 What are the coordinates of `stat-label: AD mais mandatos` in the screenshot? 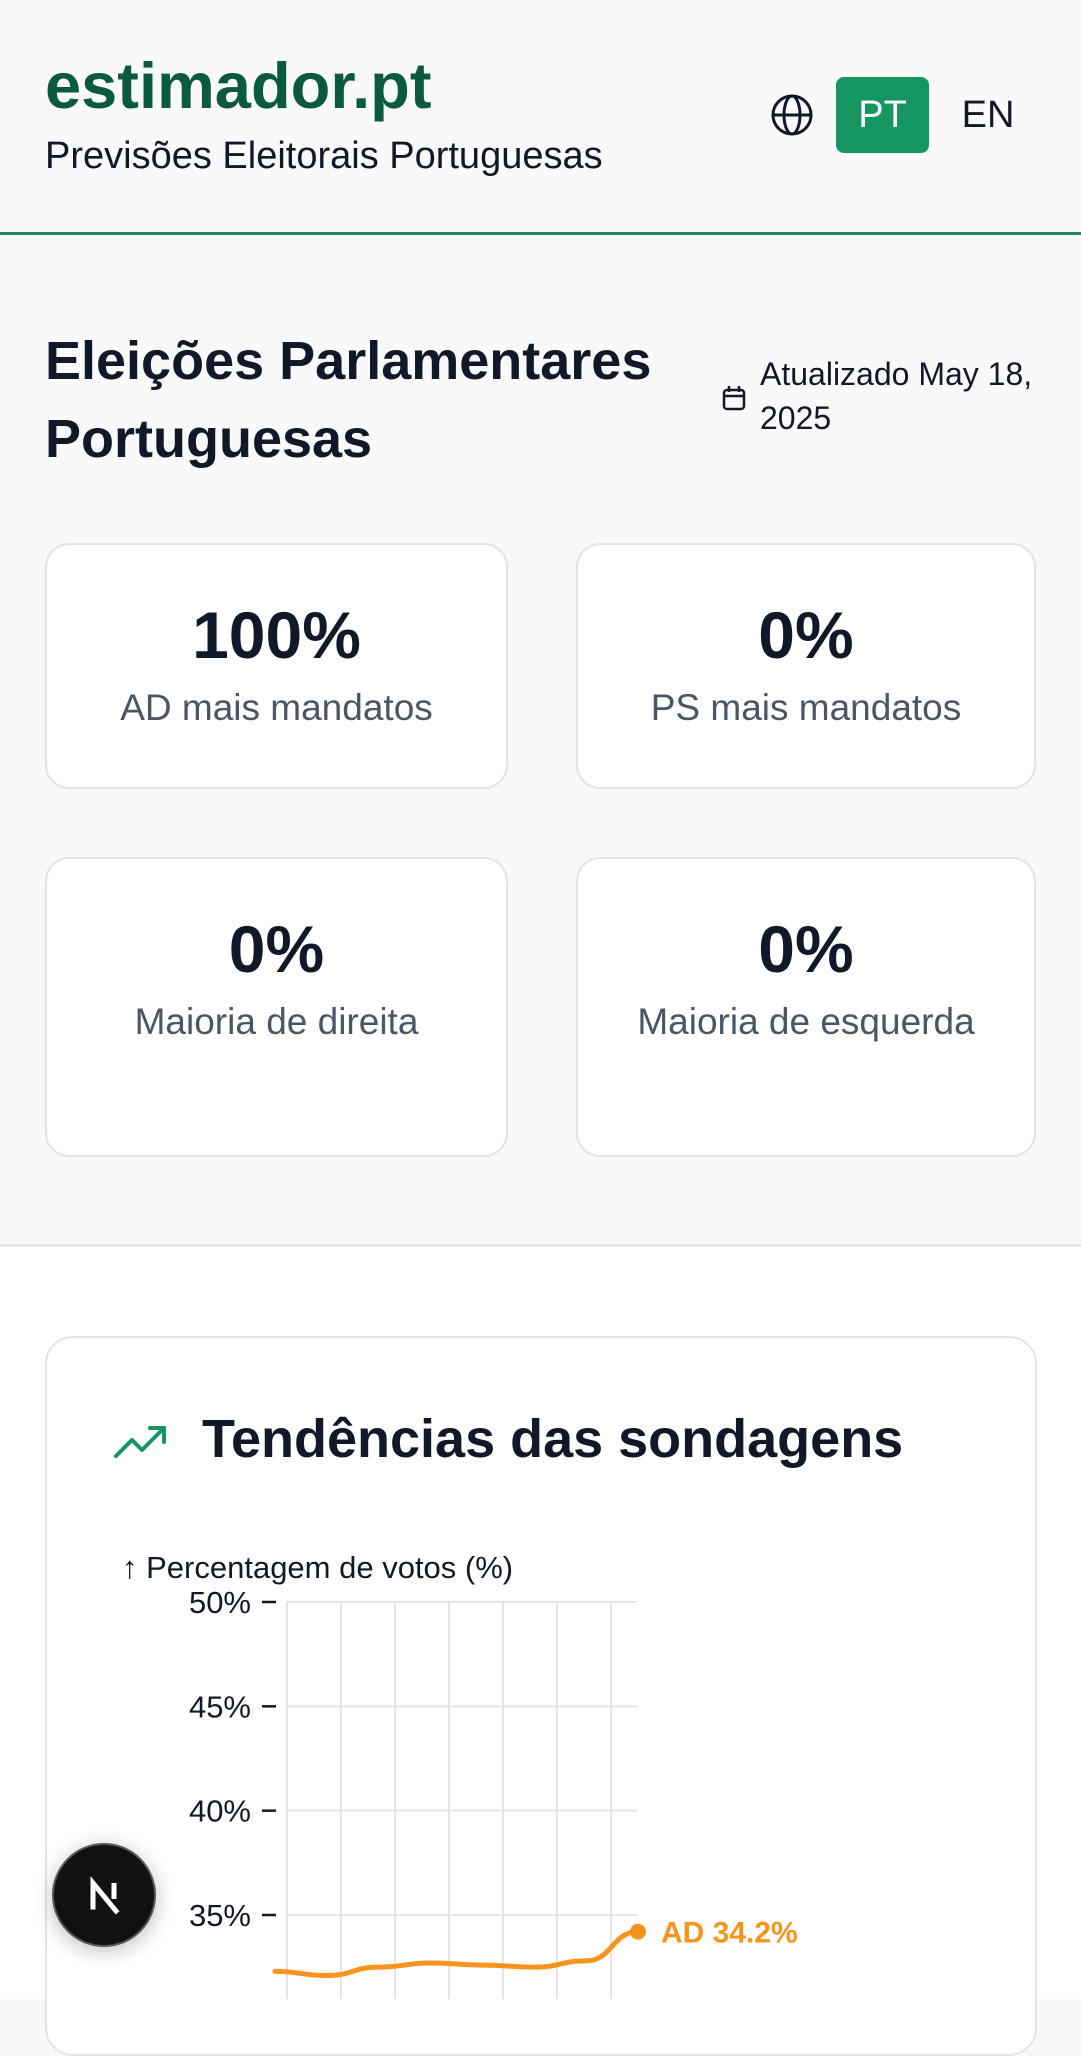 It's located at (276, 707).